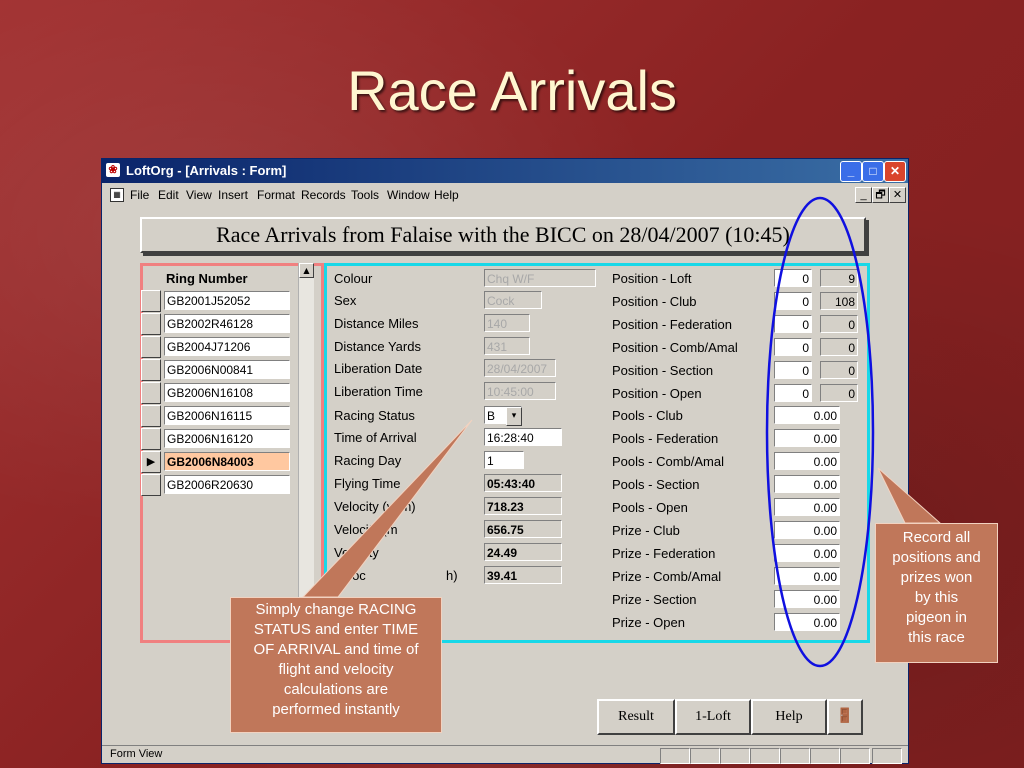  Describe the element at coordinates (713, 717) in the screenshot. I see `one-loft-button: 1-Loft` at that location.